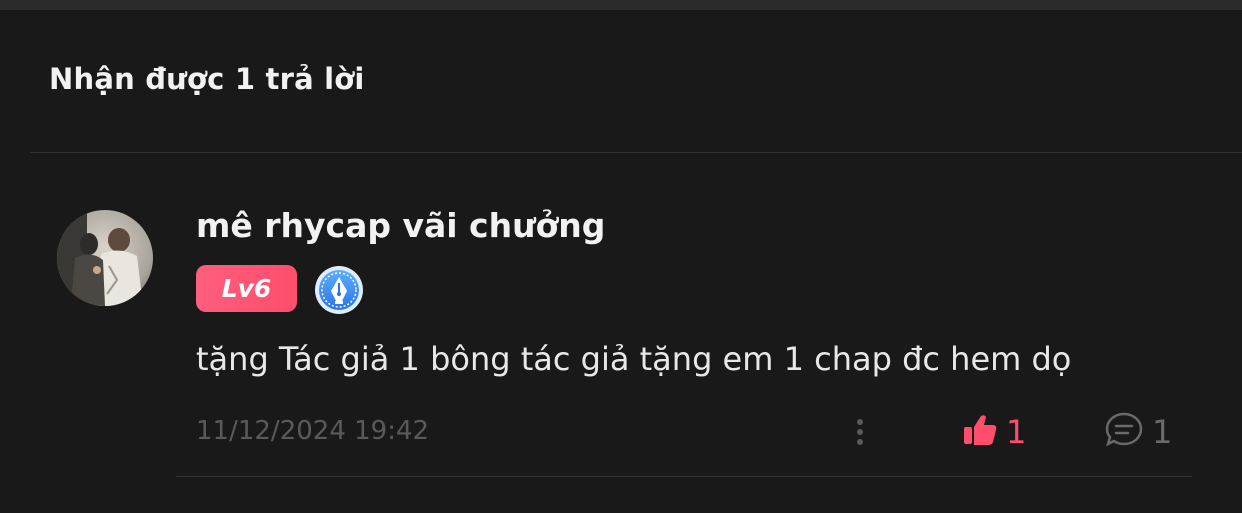 This screenshot has height=513, width=1242. What do you see at coordinates (1016, 432) in the screenshot?
I see `like-count: 1` at bounding box center [1016, 432].